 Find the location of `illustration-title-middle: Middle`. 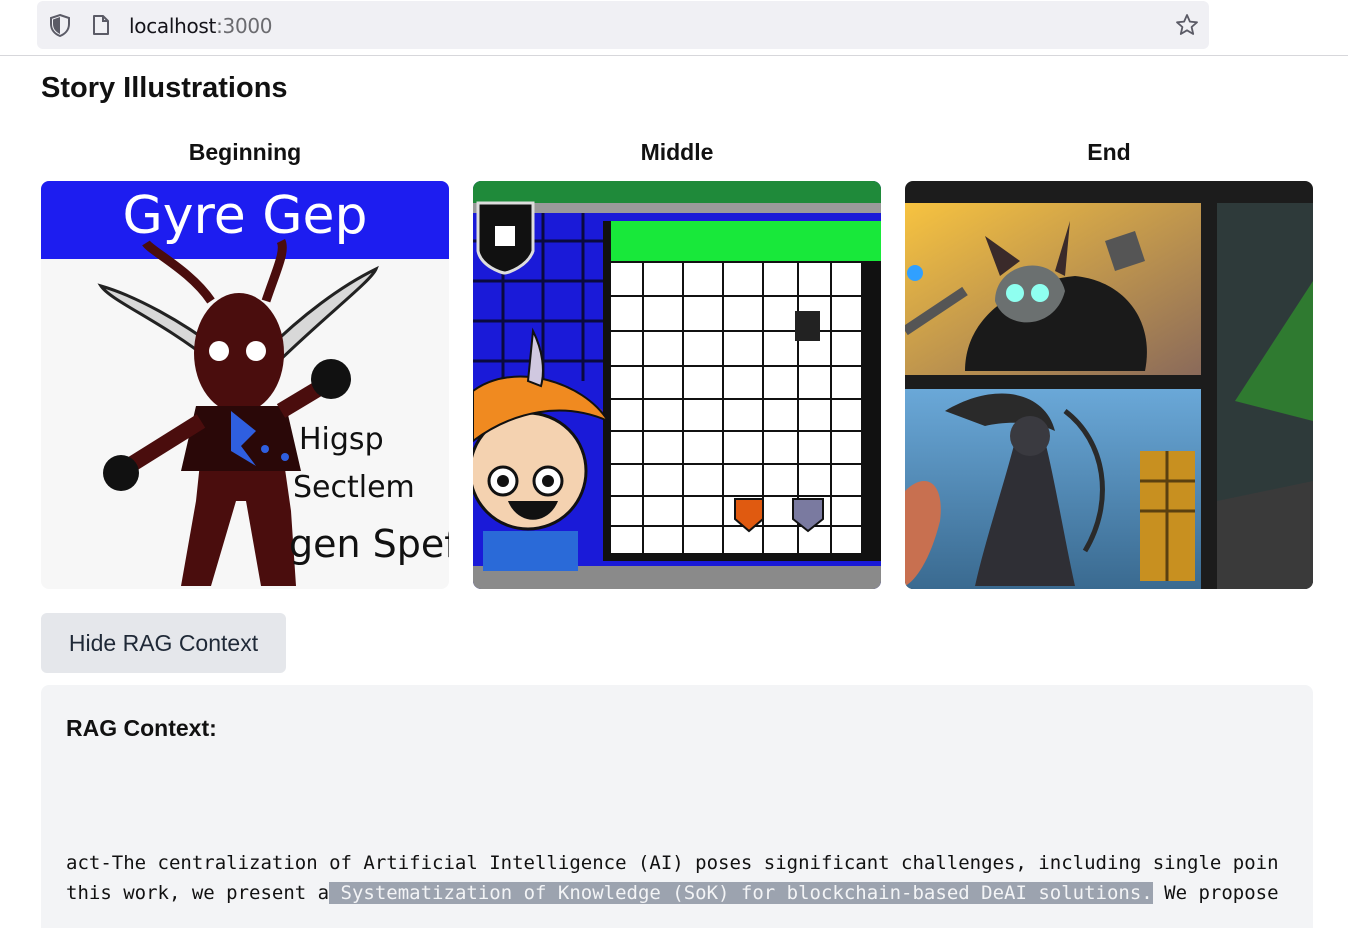

illustration-title-middle: Middle is located at coordinates (677, 152).